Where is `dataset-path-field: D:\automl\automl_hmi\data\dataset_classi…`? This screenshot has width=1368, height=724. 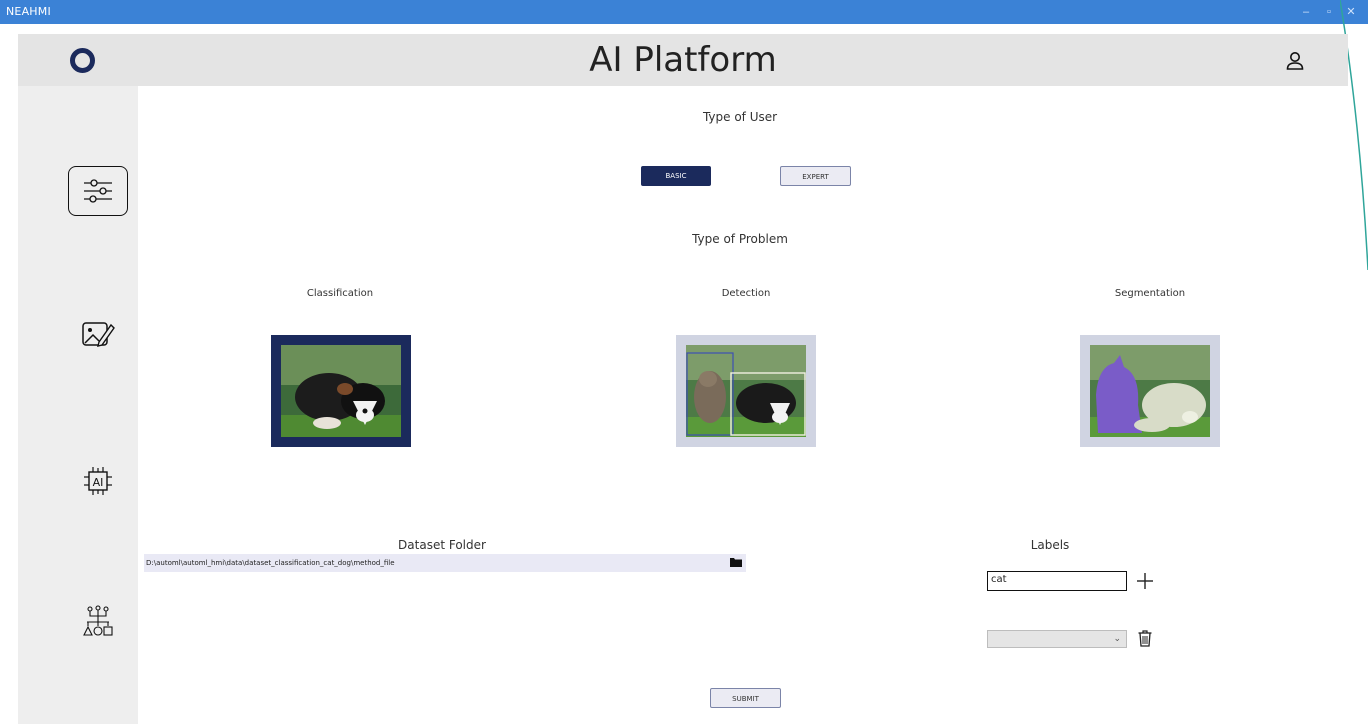
dataset-path-field: D:\automl\automl_hmi\data\dataset_classi… is located at coordinates (445, 563).